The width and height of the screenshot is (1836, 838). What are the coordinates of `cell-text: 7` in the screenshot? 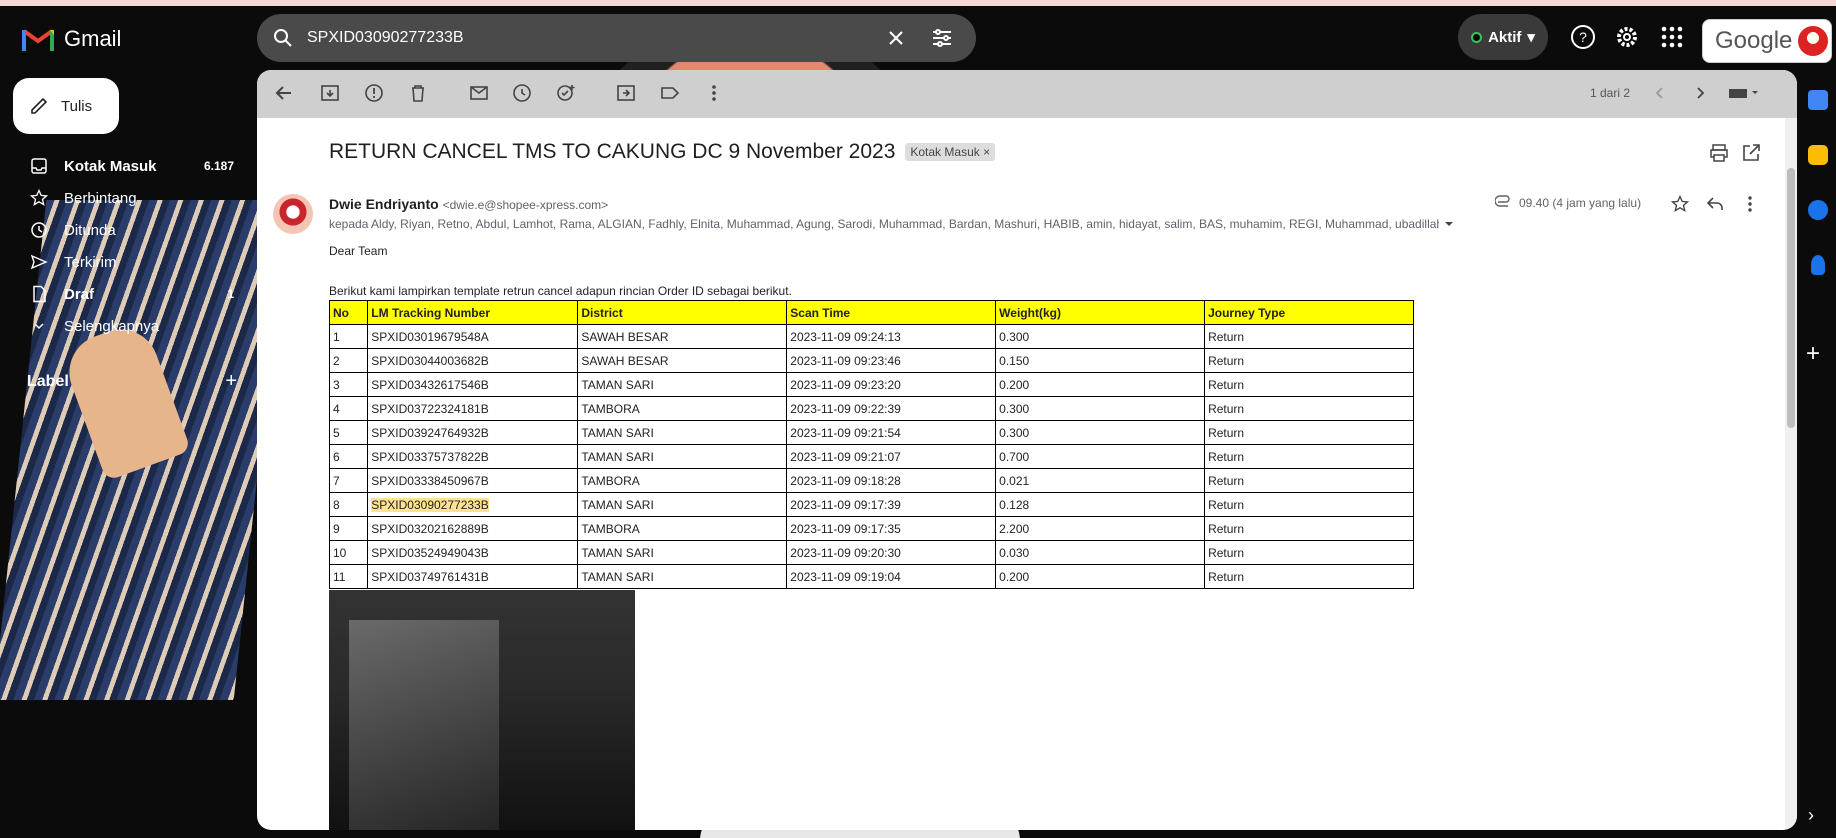 It's located at (336, 480).